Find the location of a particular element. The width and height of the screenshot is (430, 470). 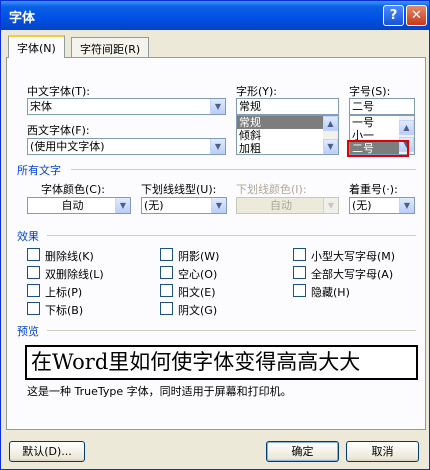

font-size-label: 字号(S): is located at coordinates (370, 91).